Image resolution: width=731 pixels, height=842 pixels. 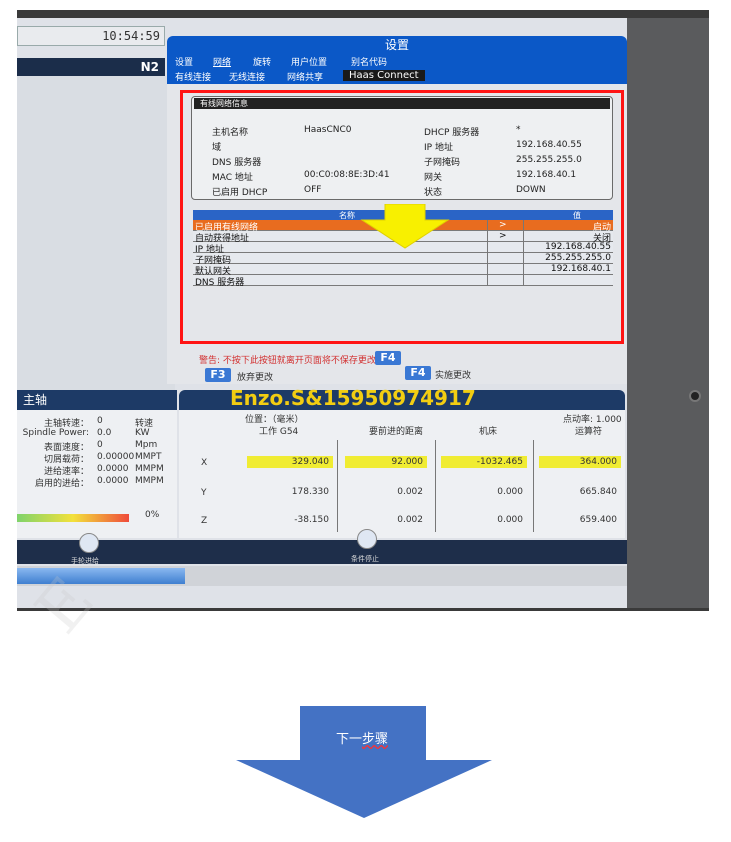 What do you see at coordinates (98, 422) in the screenshot?
I see `spindle-row: 主轴转速： 0 转速` at bounding box center [98, 422].